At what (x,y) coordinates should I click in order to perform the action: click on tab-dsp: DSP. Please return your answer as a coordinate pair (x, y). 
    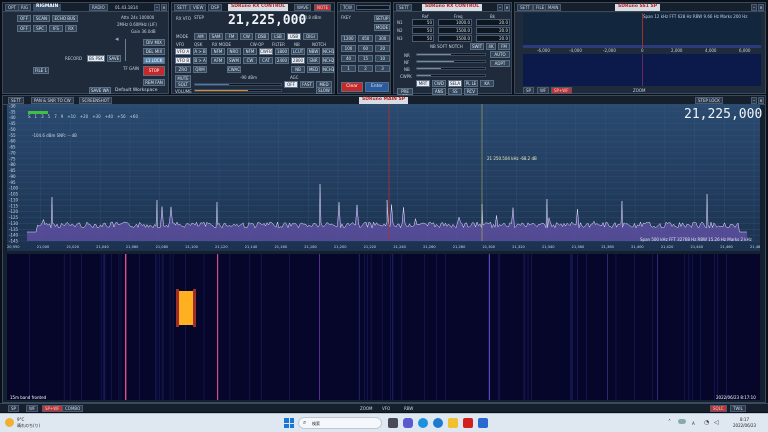
    Looking at the image, I should click on (215, 7).